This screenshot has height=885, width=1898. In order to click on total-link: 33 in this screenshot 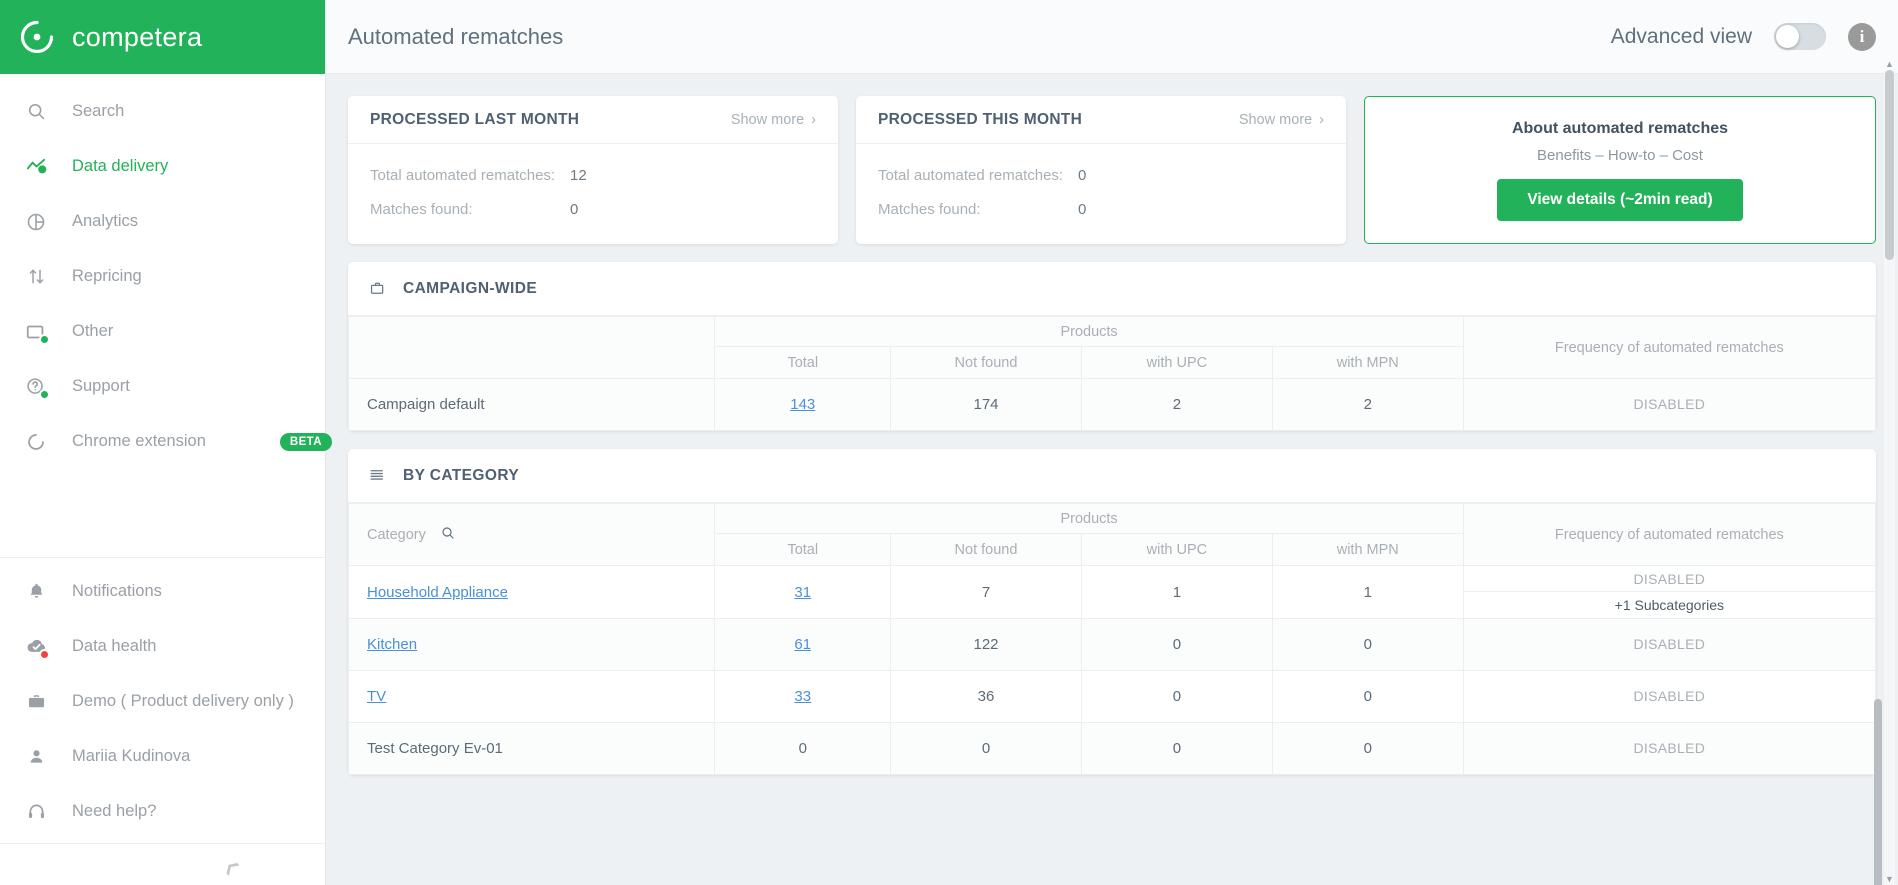, I will do `click(802, 696)`.